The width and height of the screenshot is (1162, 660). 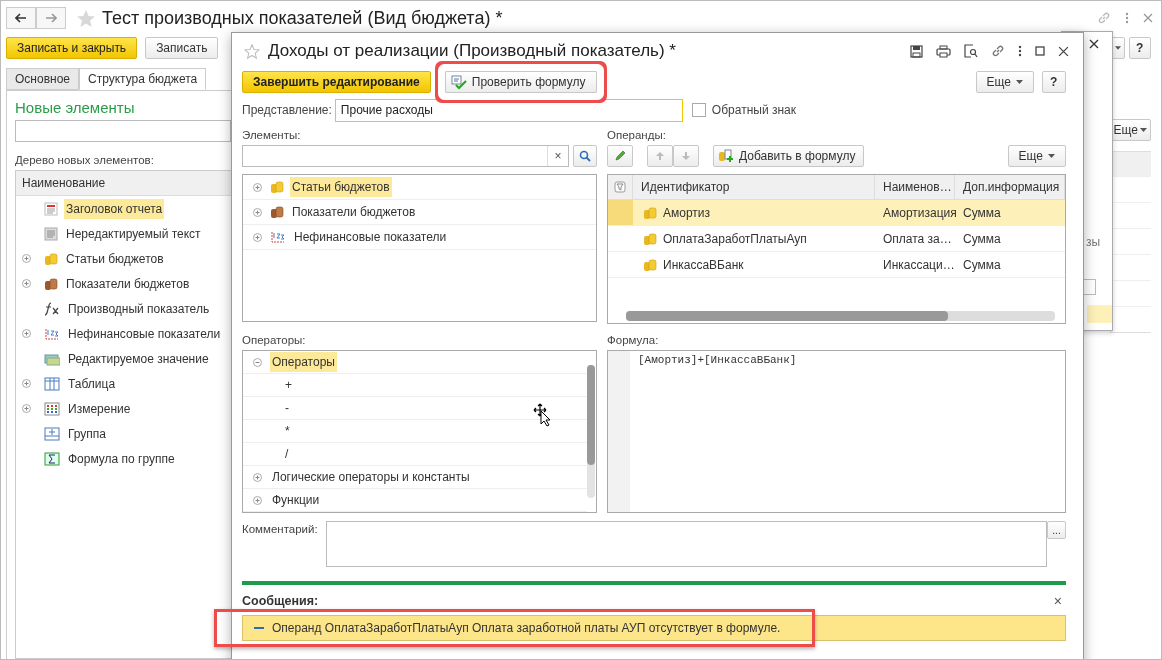 I want to click on add-to-formula-button: Добавить в формулу, so click(x=789, y=156).